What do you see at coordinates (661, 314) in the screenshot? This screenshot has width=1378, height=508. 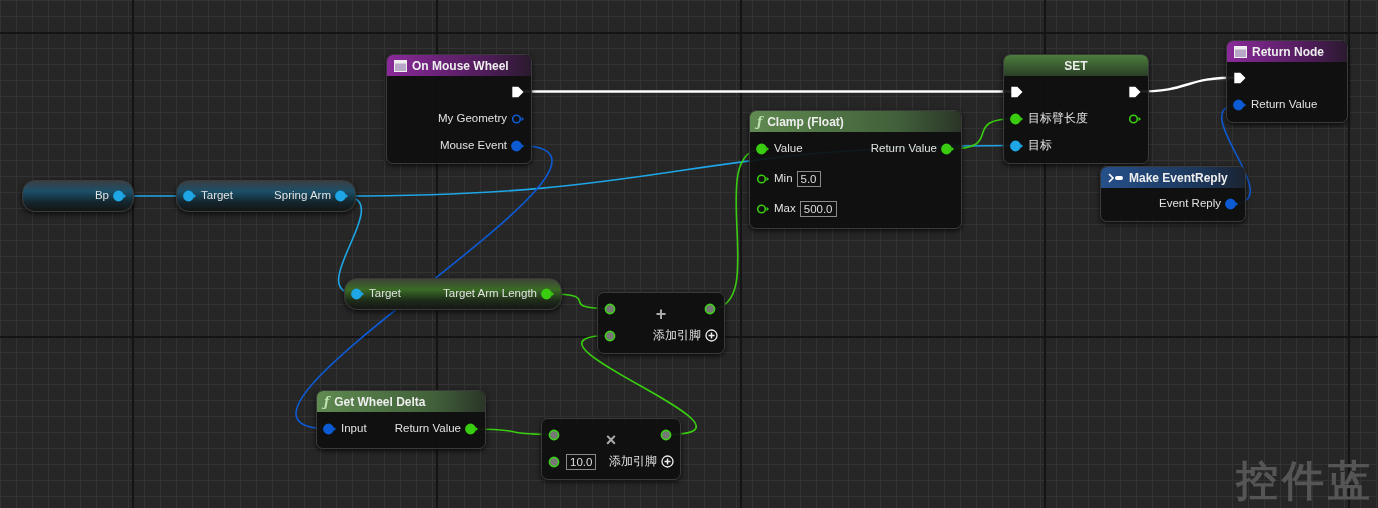 I see `operator-symbol: +` at bounding box center [661, 314].